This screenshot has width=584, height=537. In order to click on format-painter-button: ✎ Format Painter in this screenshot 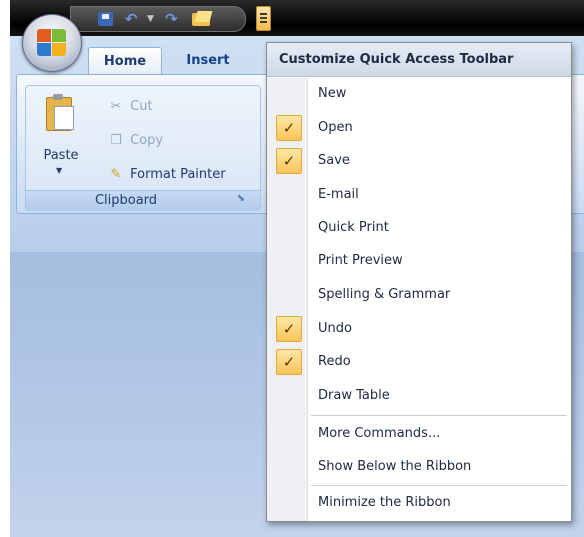, I will do `click(166, 175)`.